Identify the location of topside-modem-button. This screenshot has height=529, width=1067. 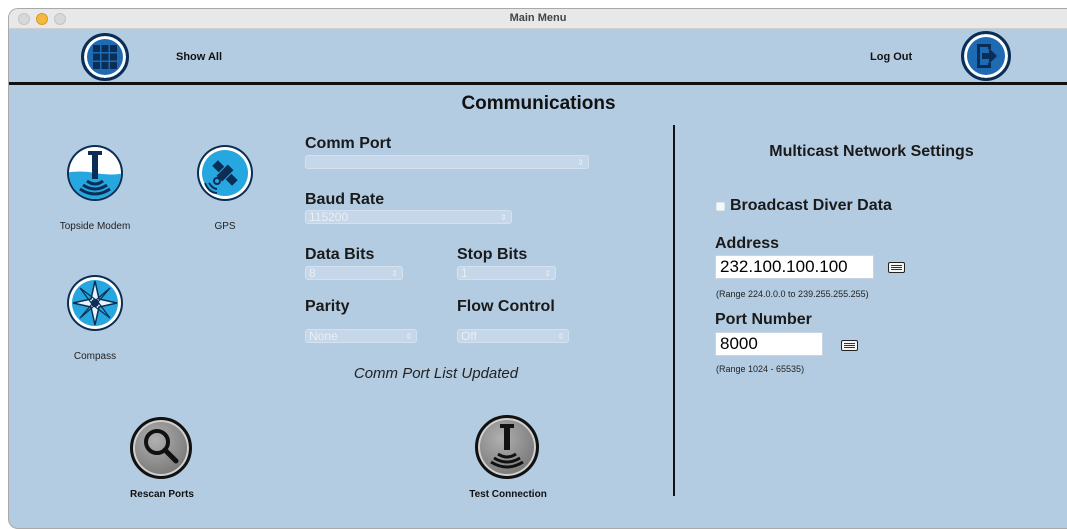
(95, 173).